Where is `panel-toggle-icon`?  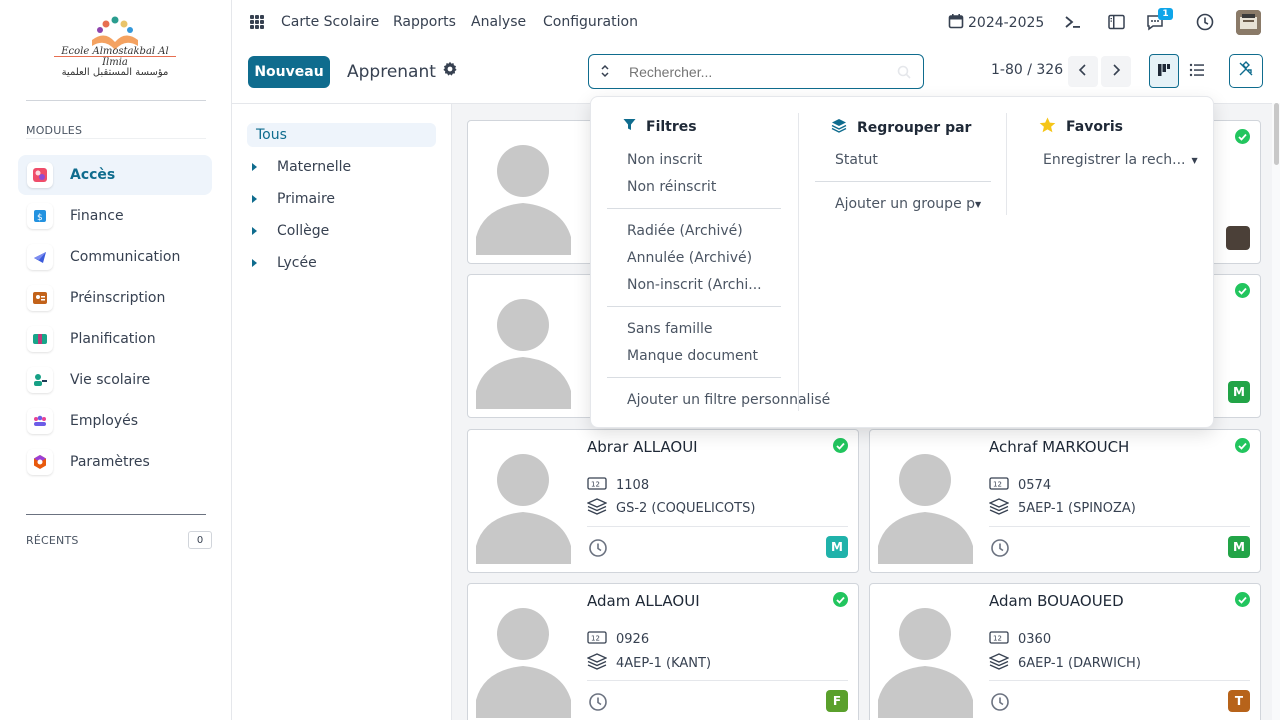
panel-toggle-icon is located at coordinates (1116, 22).